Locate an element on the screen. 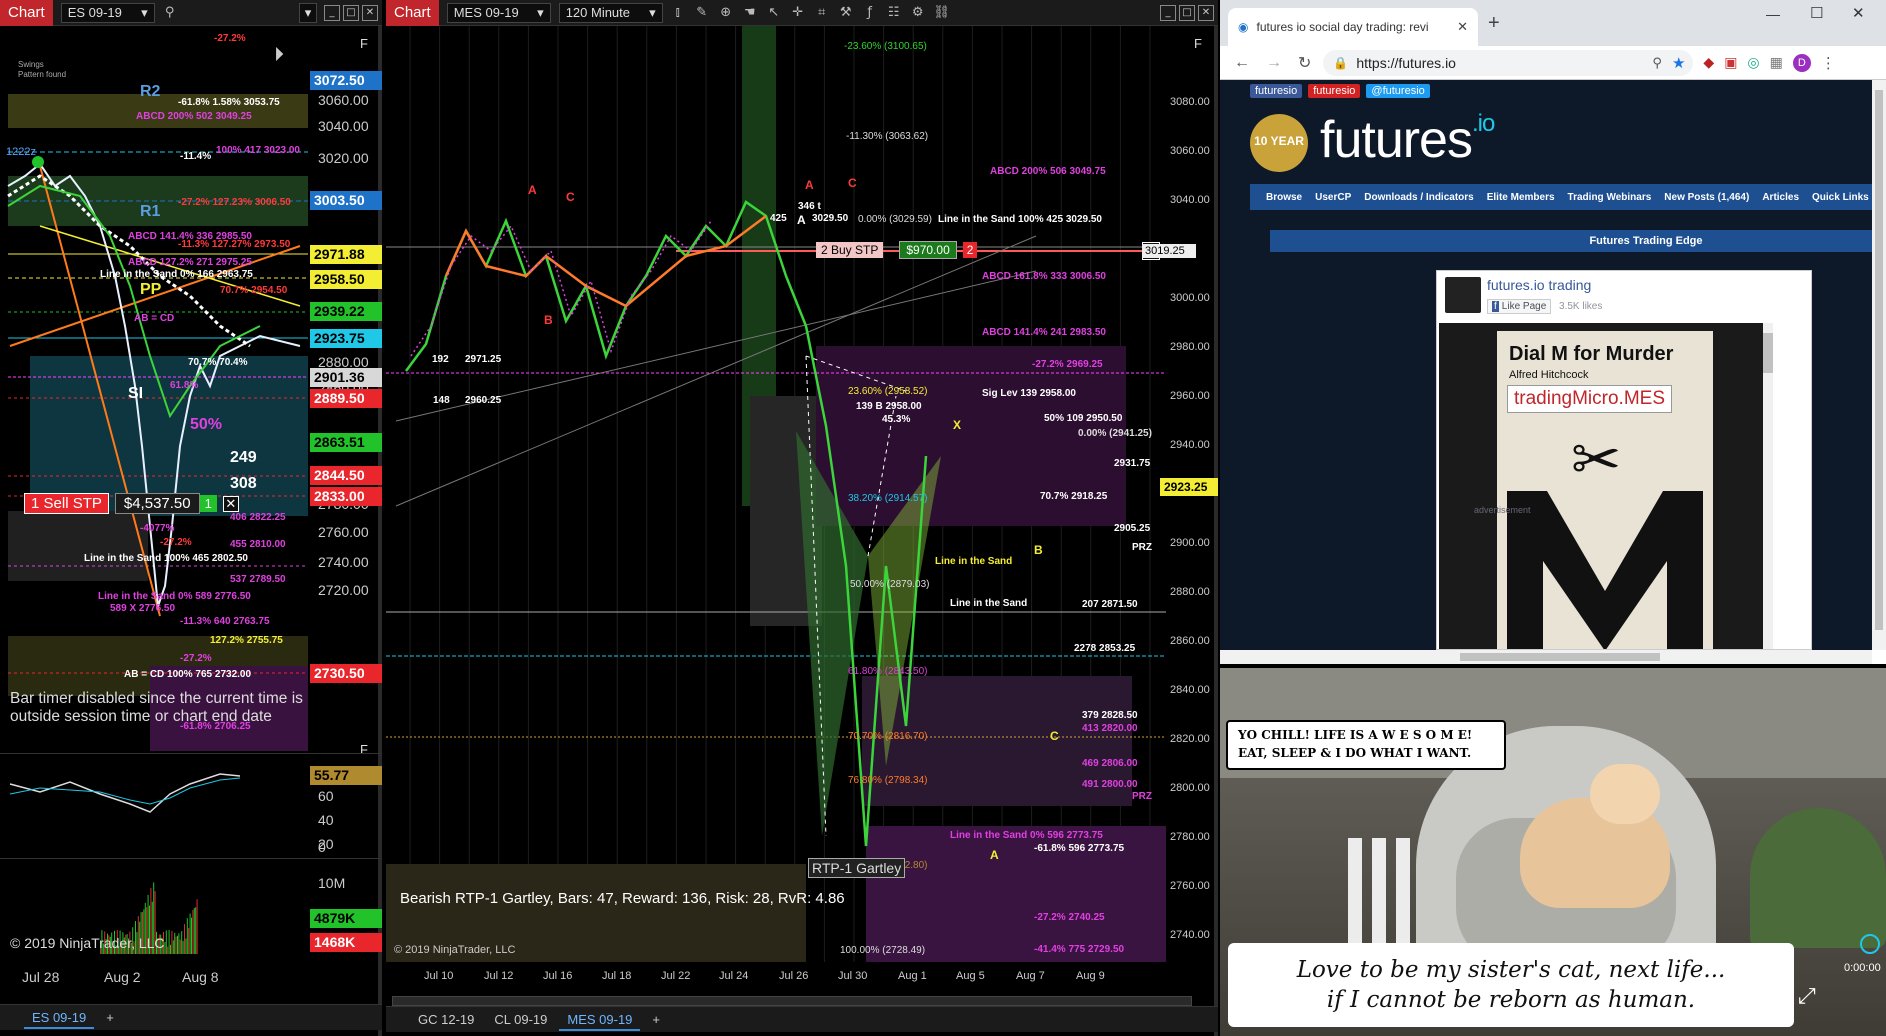  new-tab-button: + is located at coordinates (1494, 23).